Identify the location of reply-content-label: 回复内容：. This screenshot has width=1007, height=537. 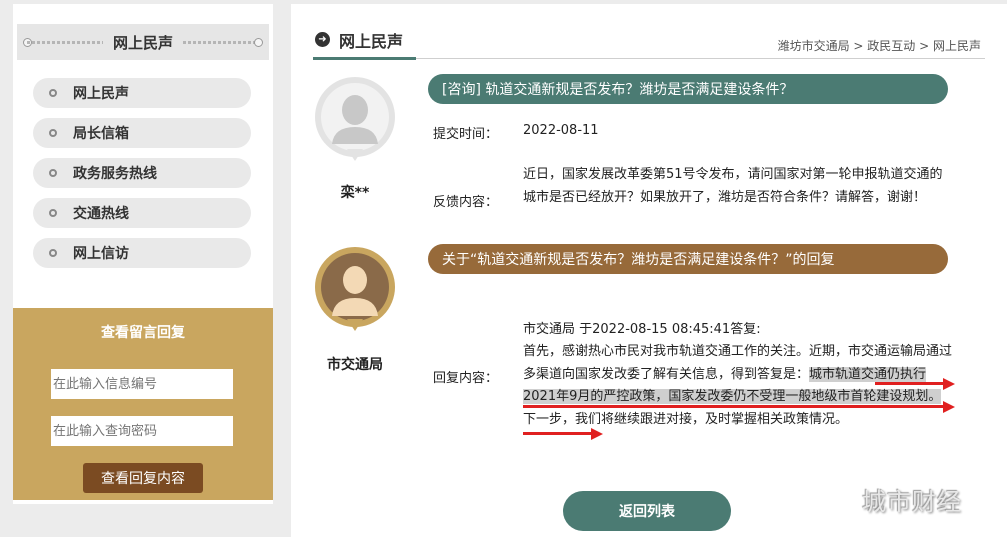
(466, 378).